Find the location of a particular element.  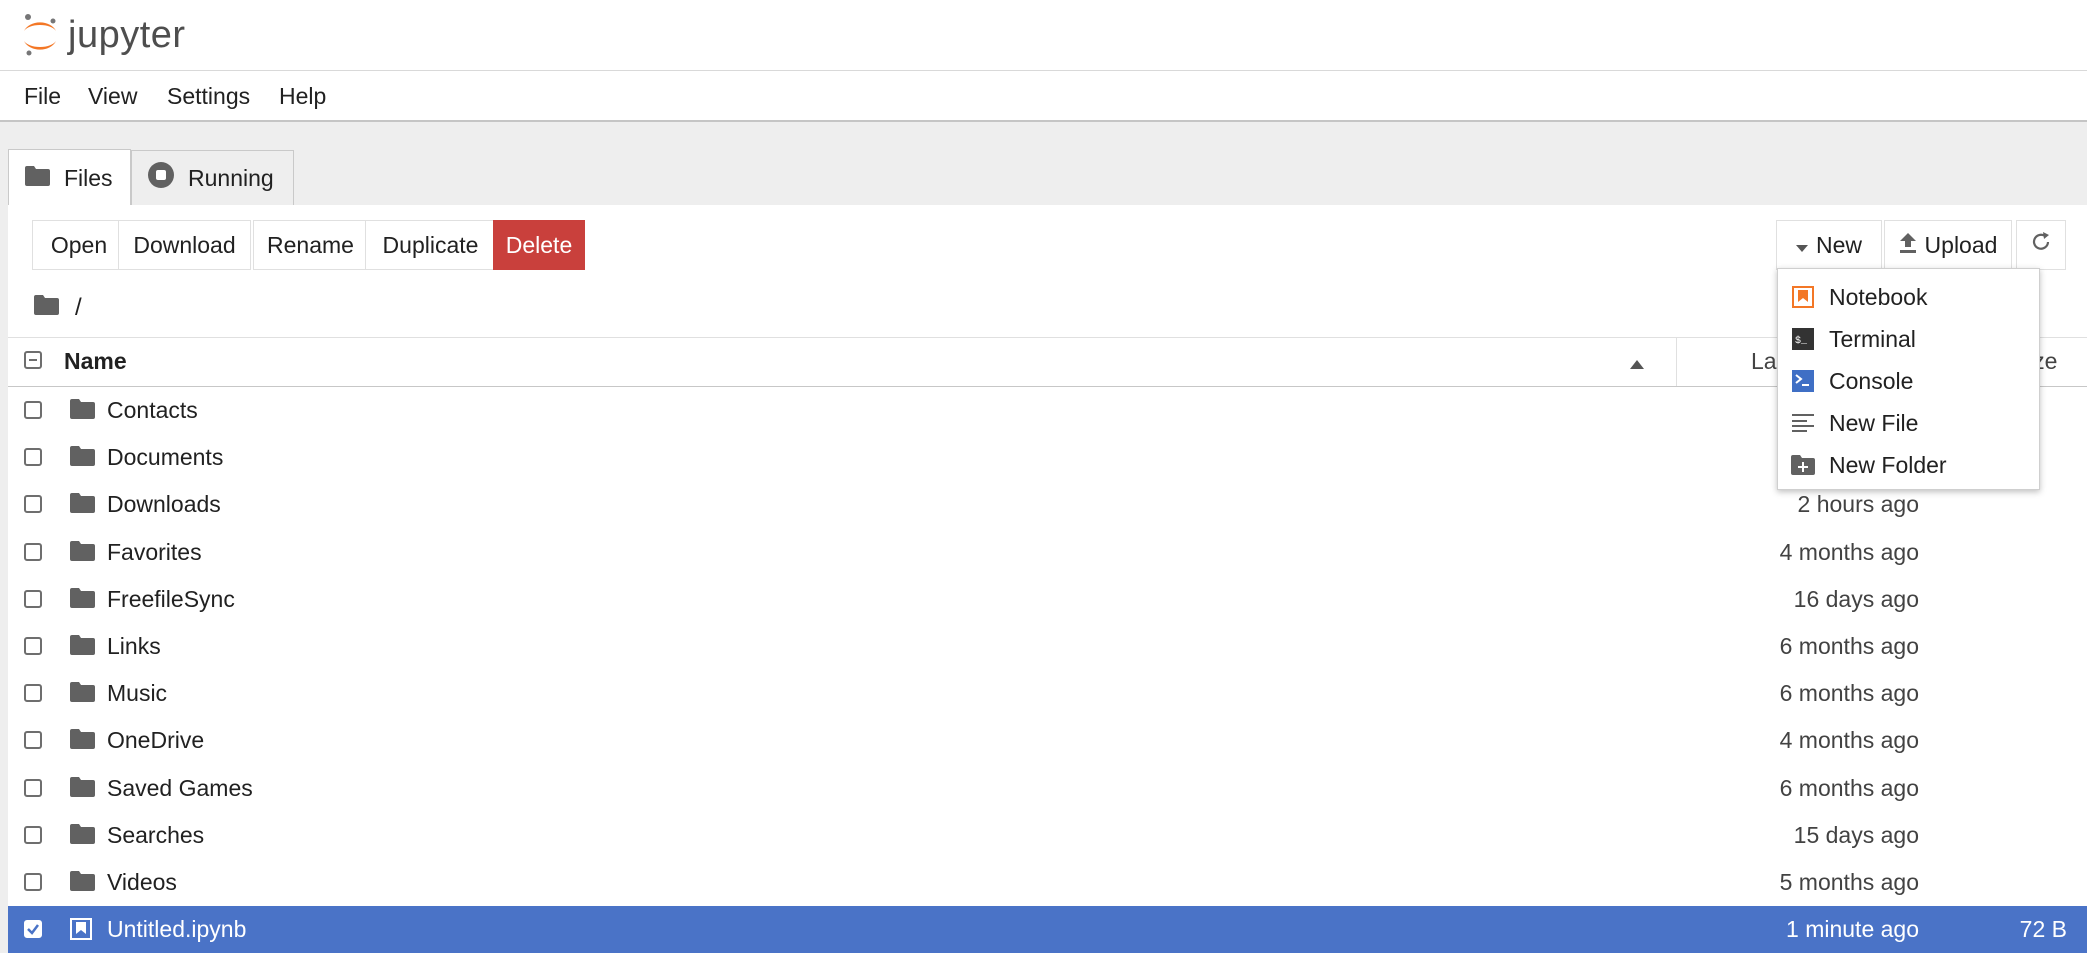

new-file-label: New File is located at coordinates (1874, 422).